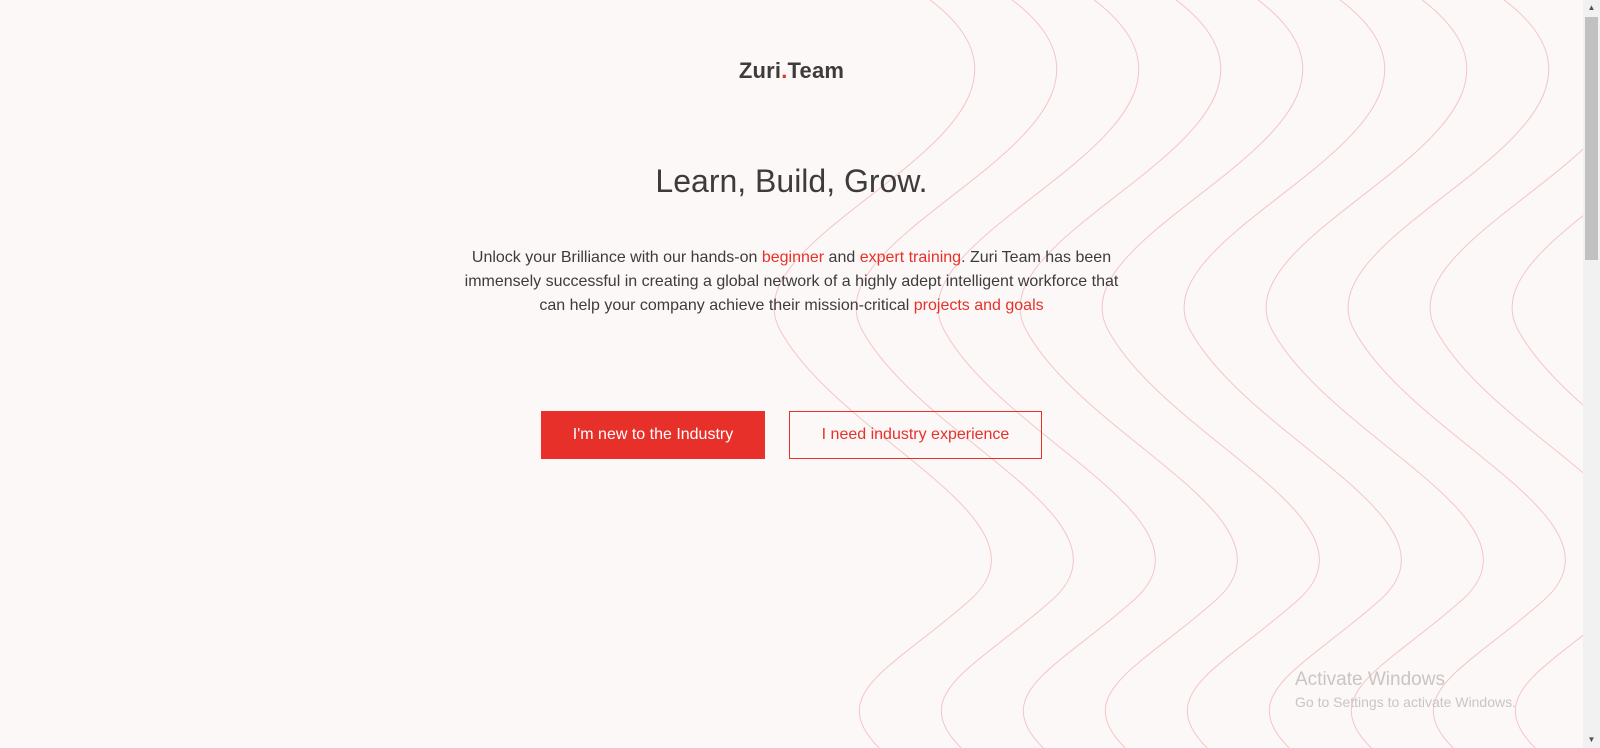 Image resolution: width=1600 pixels, height=748 pixels. What do you see at coordinates (1591, 138) in the screenshot?
I see `scrollbar-thumb` at bounding box center [1591, 138].